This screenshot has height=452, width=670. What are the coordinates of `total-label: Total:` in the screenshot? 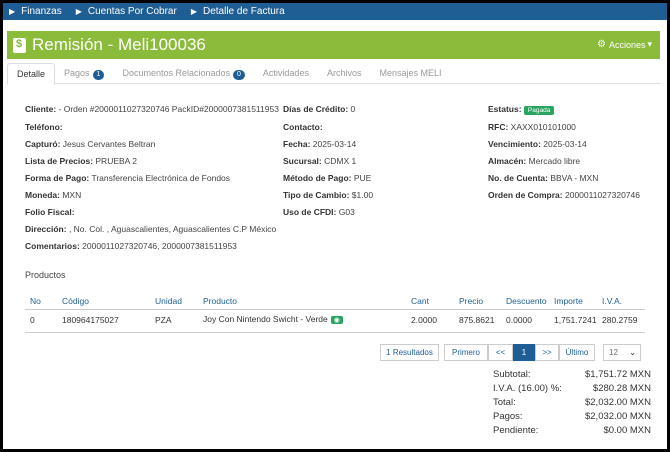 It's located at (504, 402).